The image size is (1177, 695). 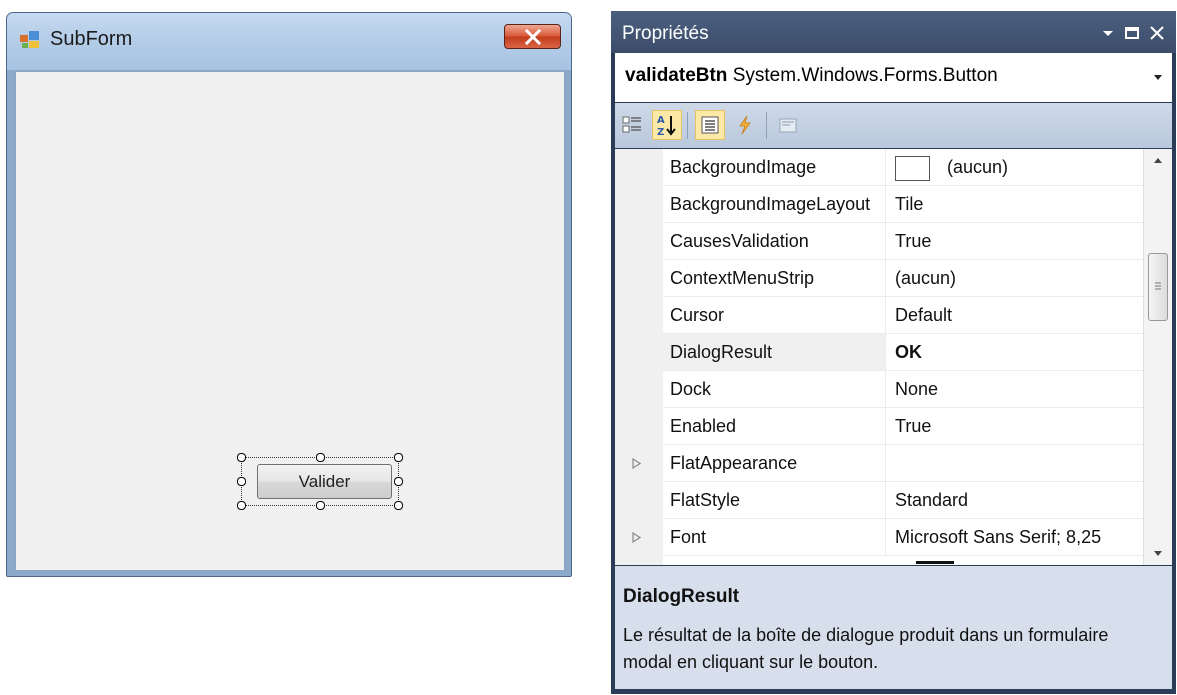 I want to click on categorized-icon, so click(x=631, y=124).